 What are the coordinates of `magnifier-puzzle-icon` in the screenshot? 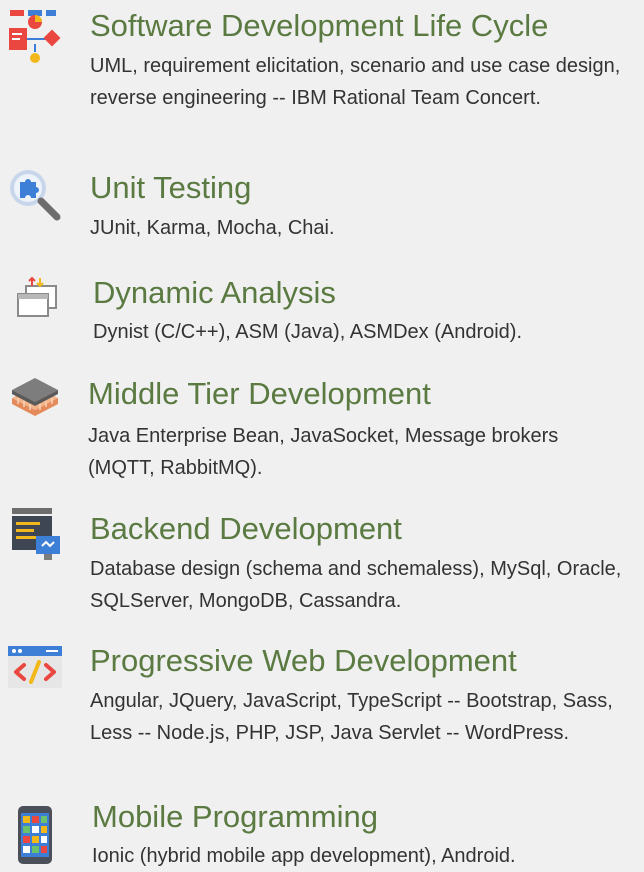 It's located at (35, 195).